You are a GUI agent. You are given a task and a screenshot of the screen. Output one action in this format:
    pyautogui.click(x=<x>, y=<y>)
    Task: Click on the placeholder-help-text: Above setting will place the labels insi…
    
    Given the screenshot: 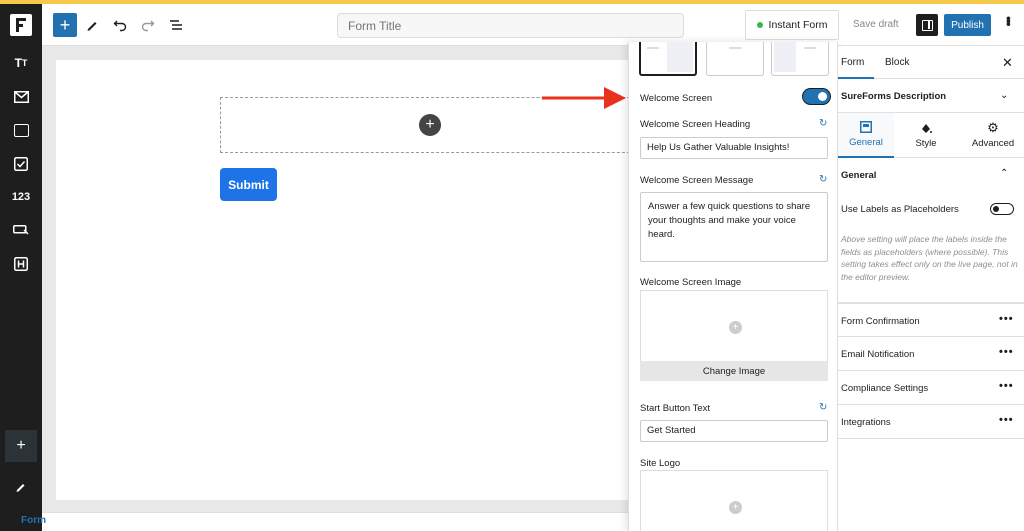 What is the action you would take?
    pyautogui.click(x=929, y=258)
    